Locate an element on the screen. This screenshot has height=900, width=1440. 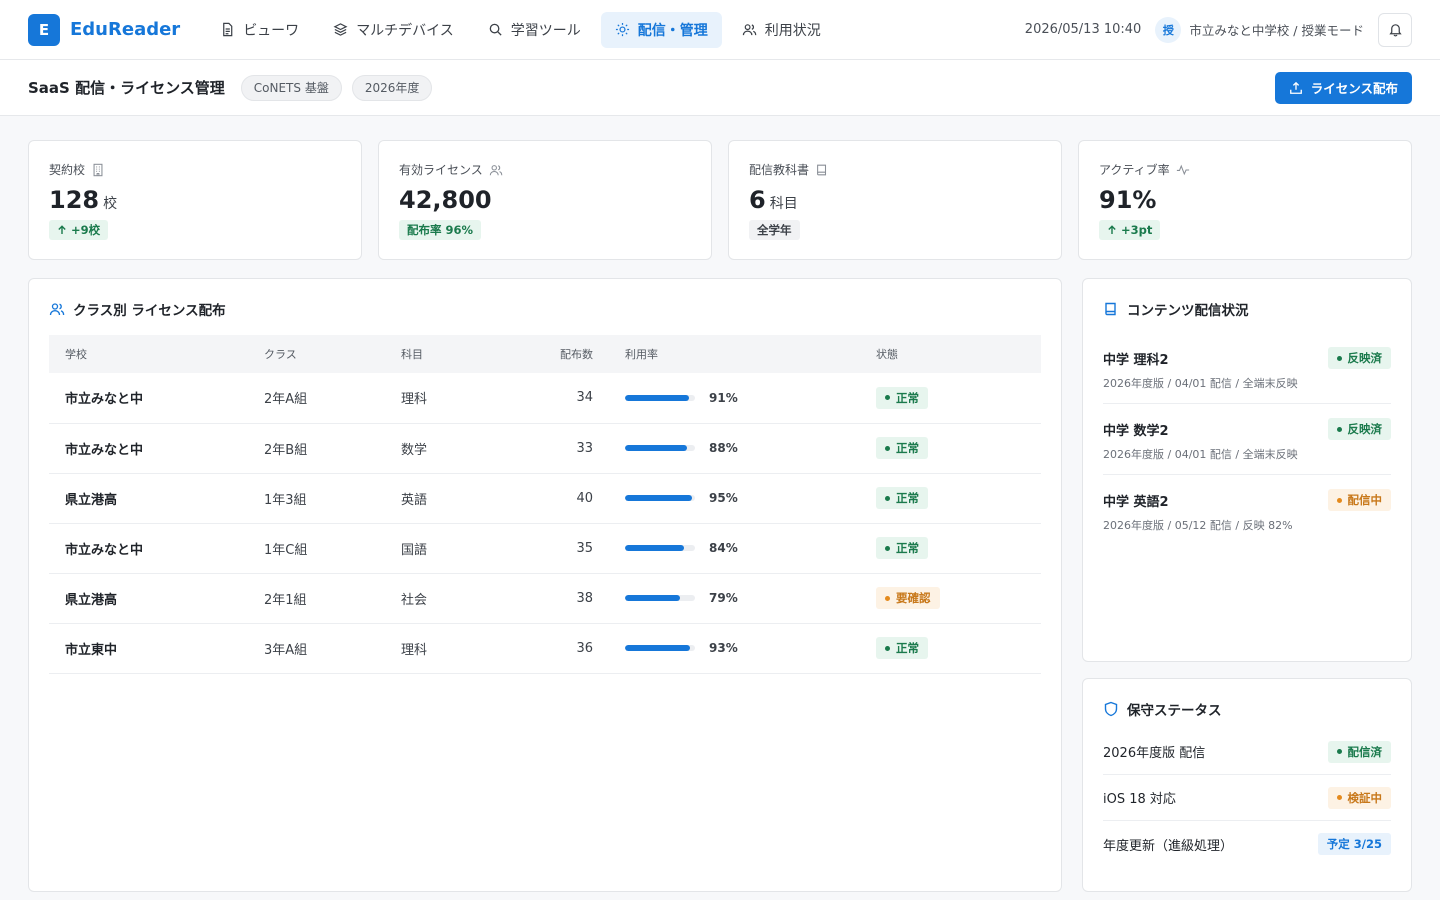
cell-class: 2年A組 is located at coordinates (316, 398).